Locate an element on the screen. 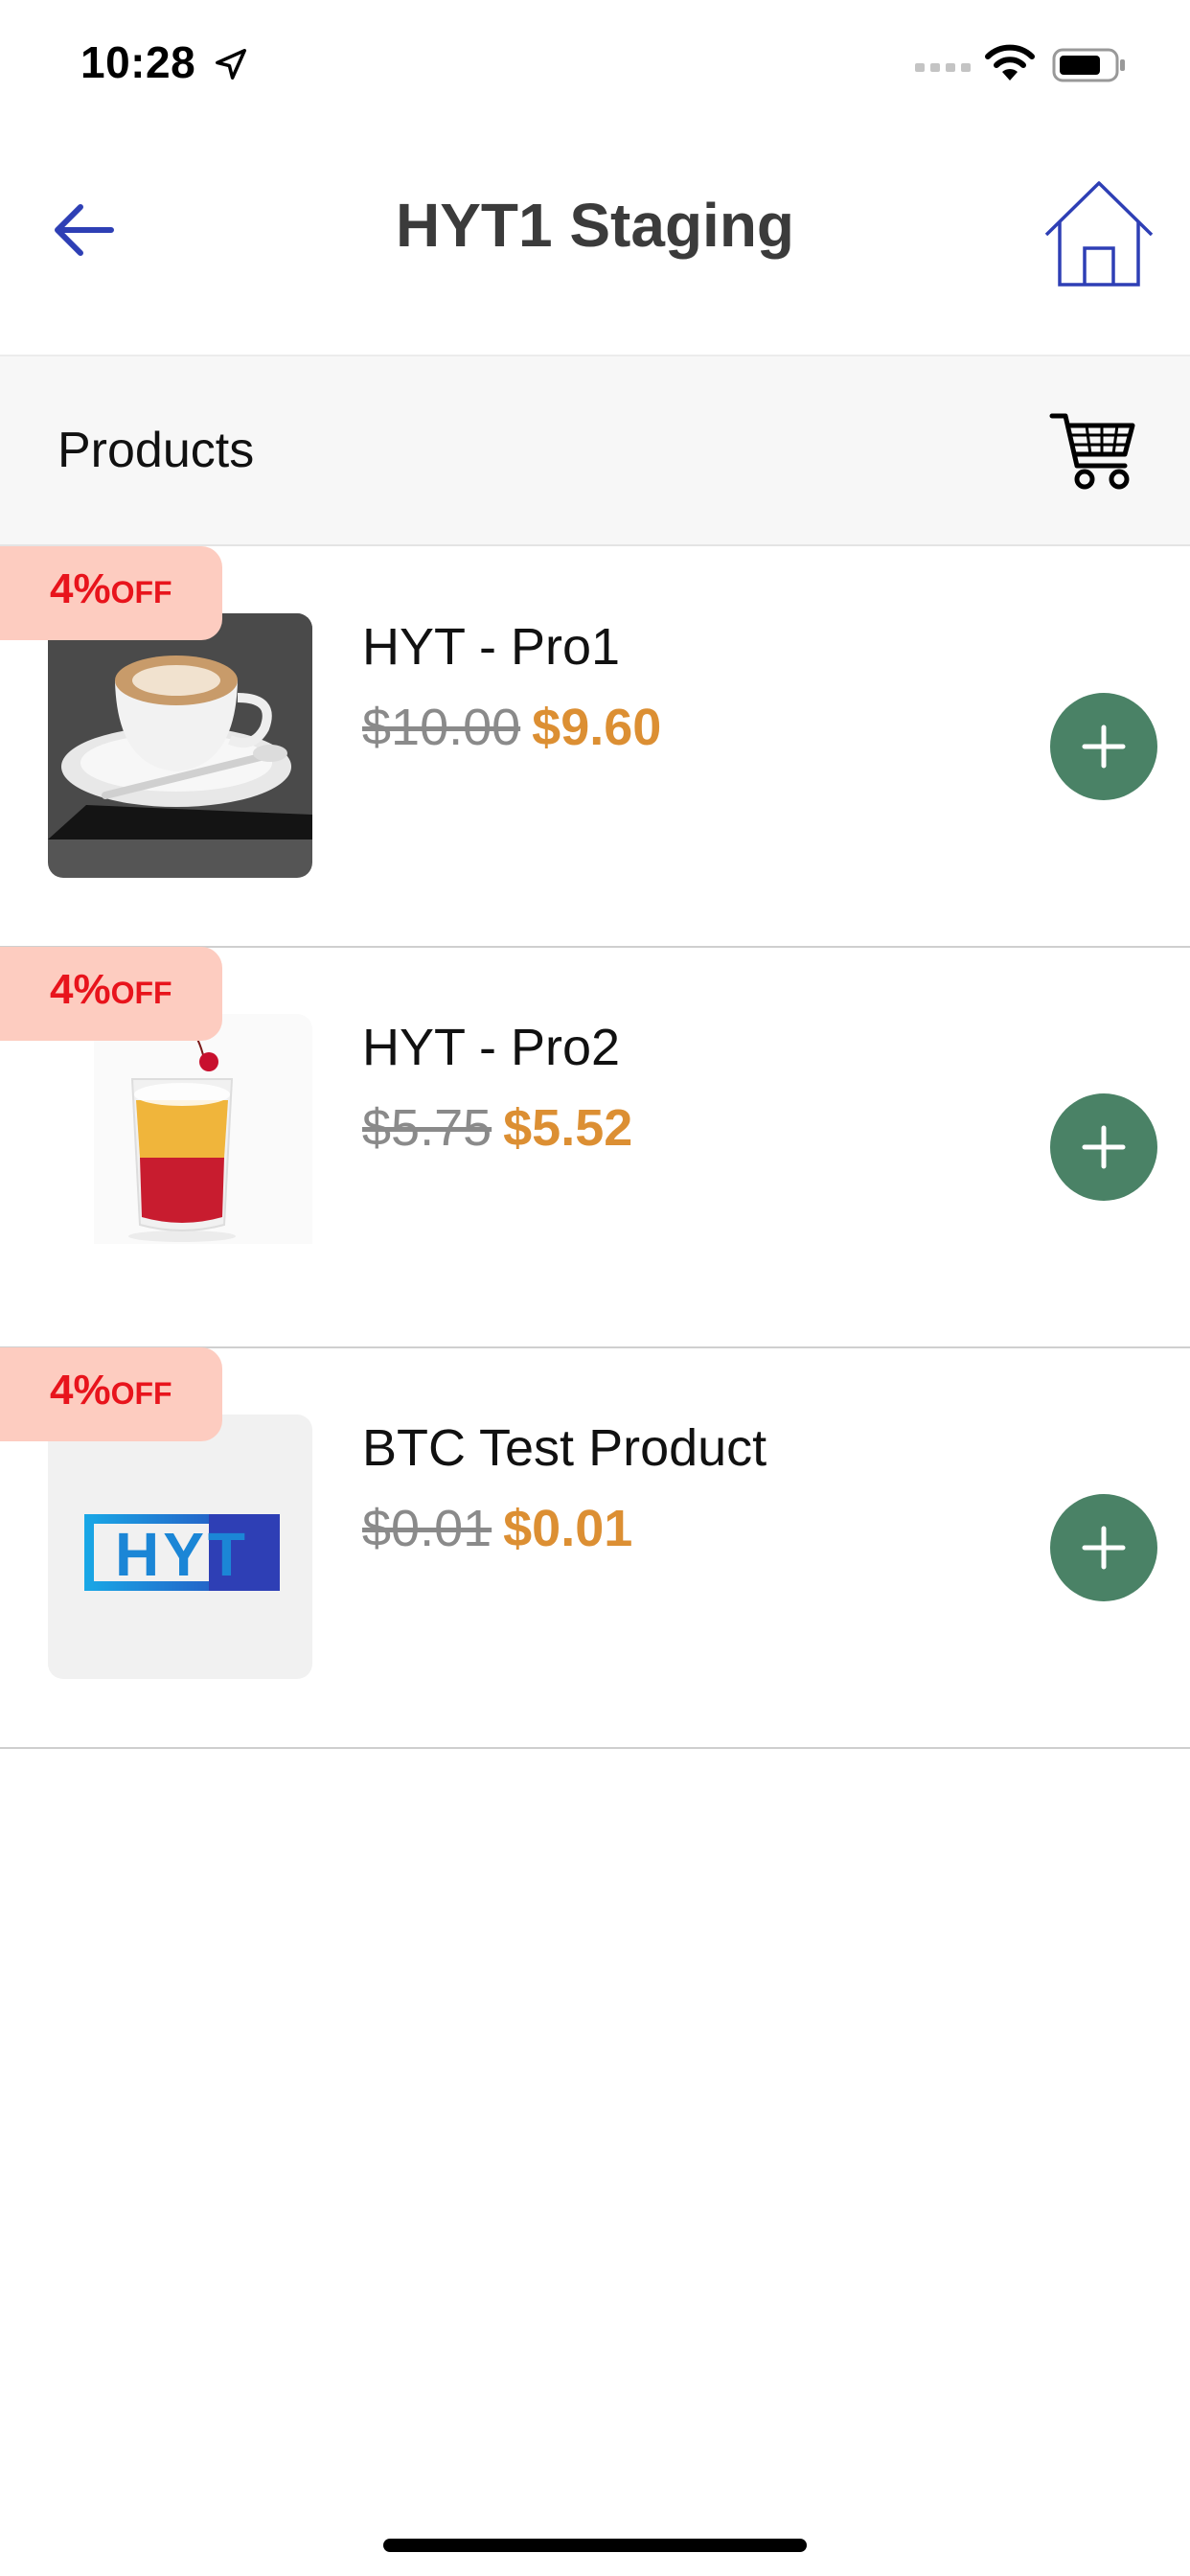 Image resolution: width=1190 pixels, height=2576 pixels. original-price: $10.00 is located at coordinates (442, 727).